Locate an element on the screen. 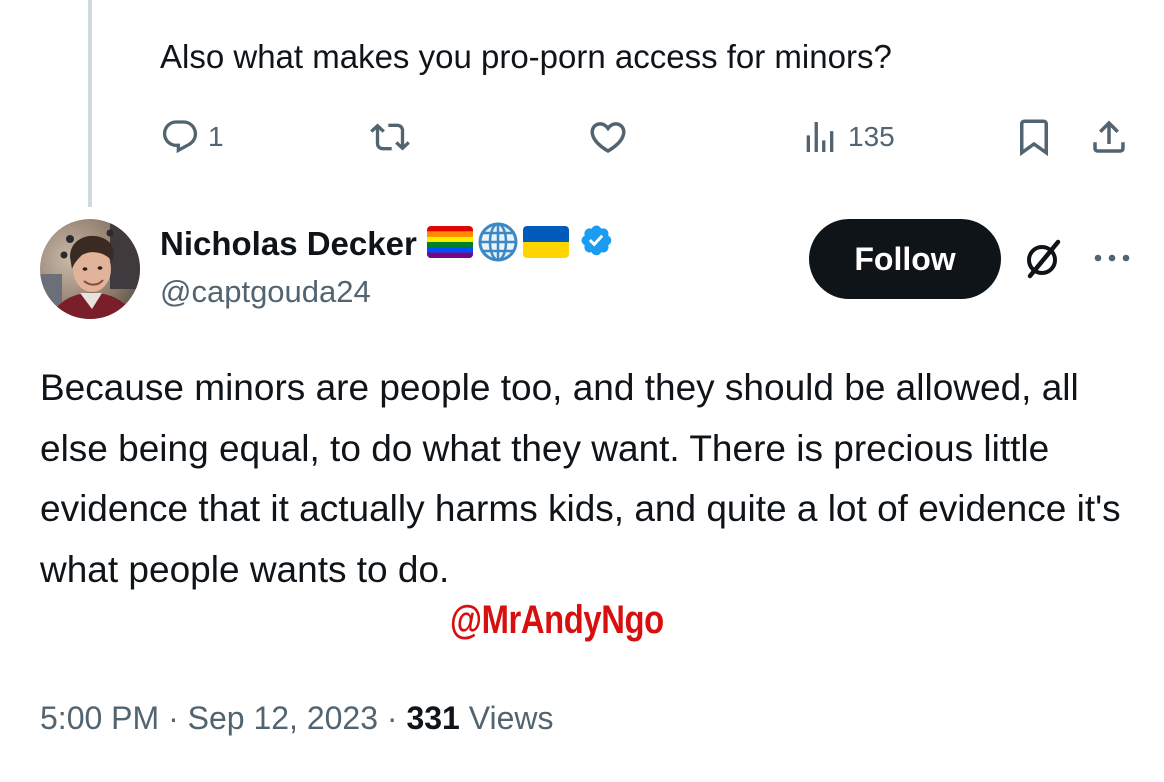 Image resolution: width=1164 pixels, height=782 pixels. tweet-time: 5:00 PM is located at coordinates (99, 718).